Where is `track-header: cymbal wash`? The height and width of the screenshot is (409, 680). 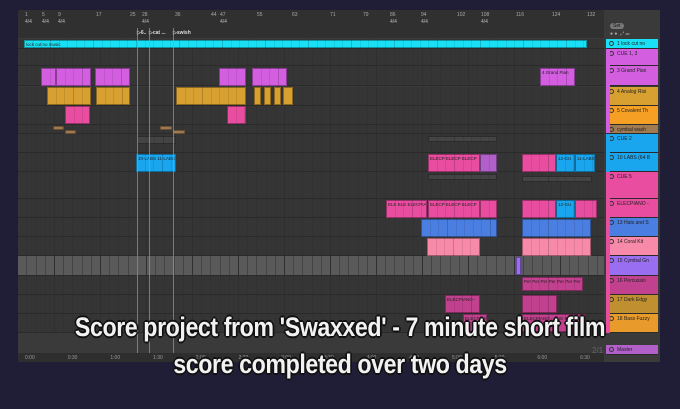 track-header: cymbal wash is located at coordinates (632, 129).